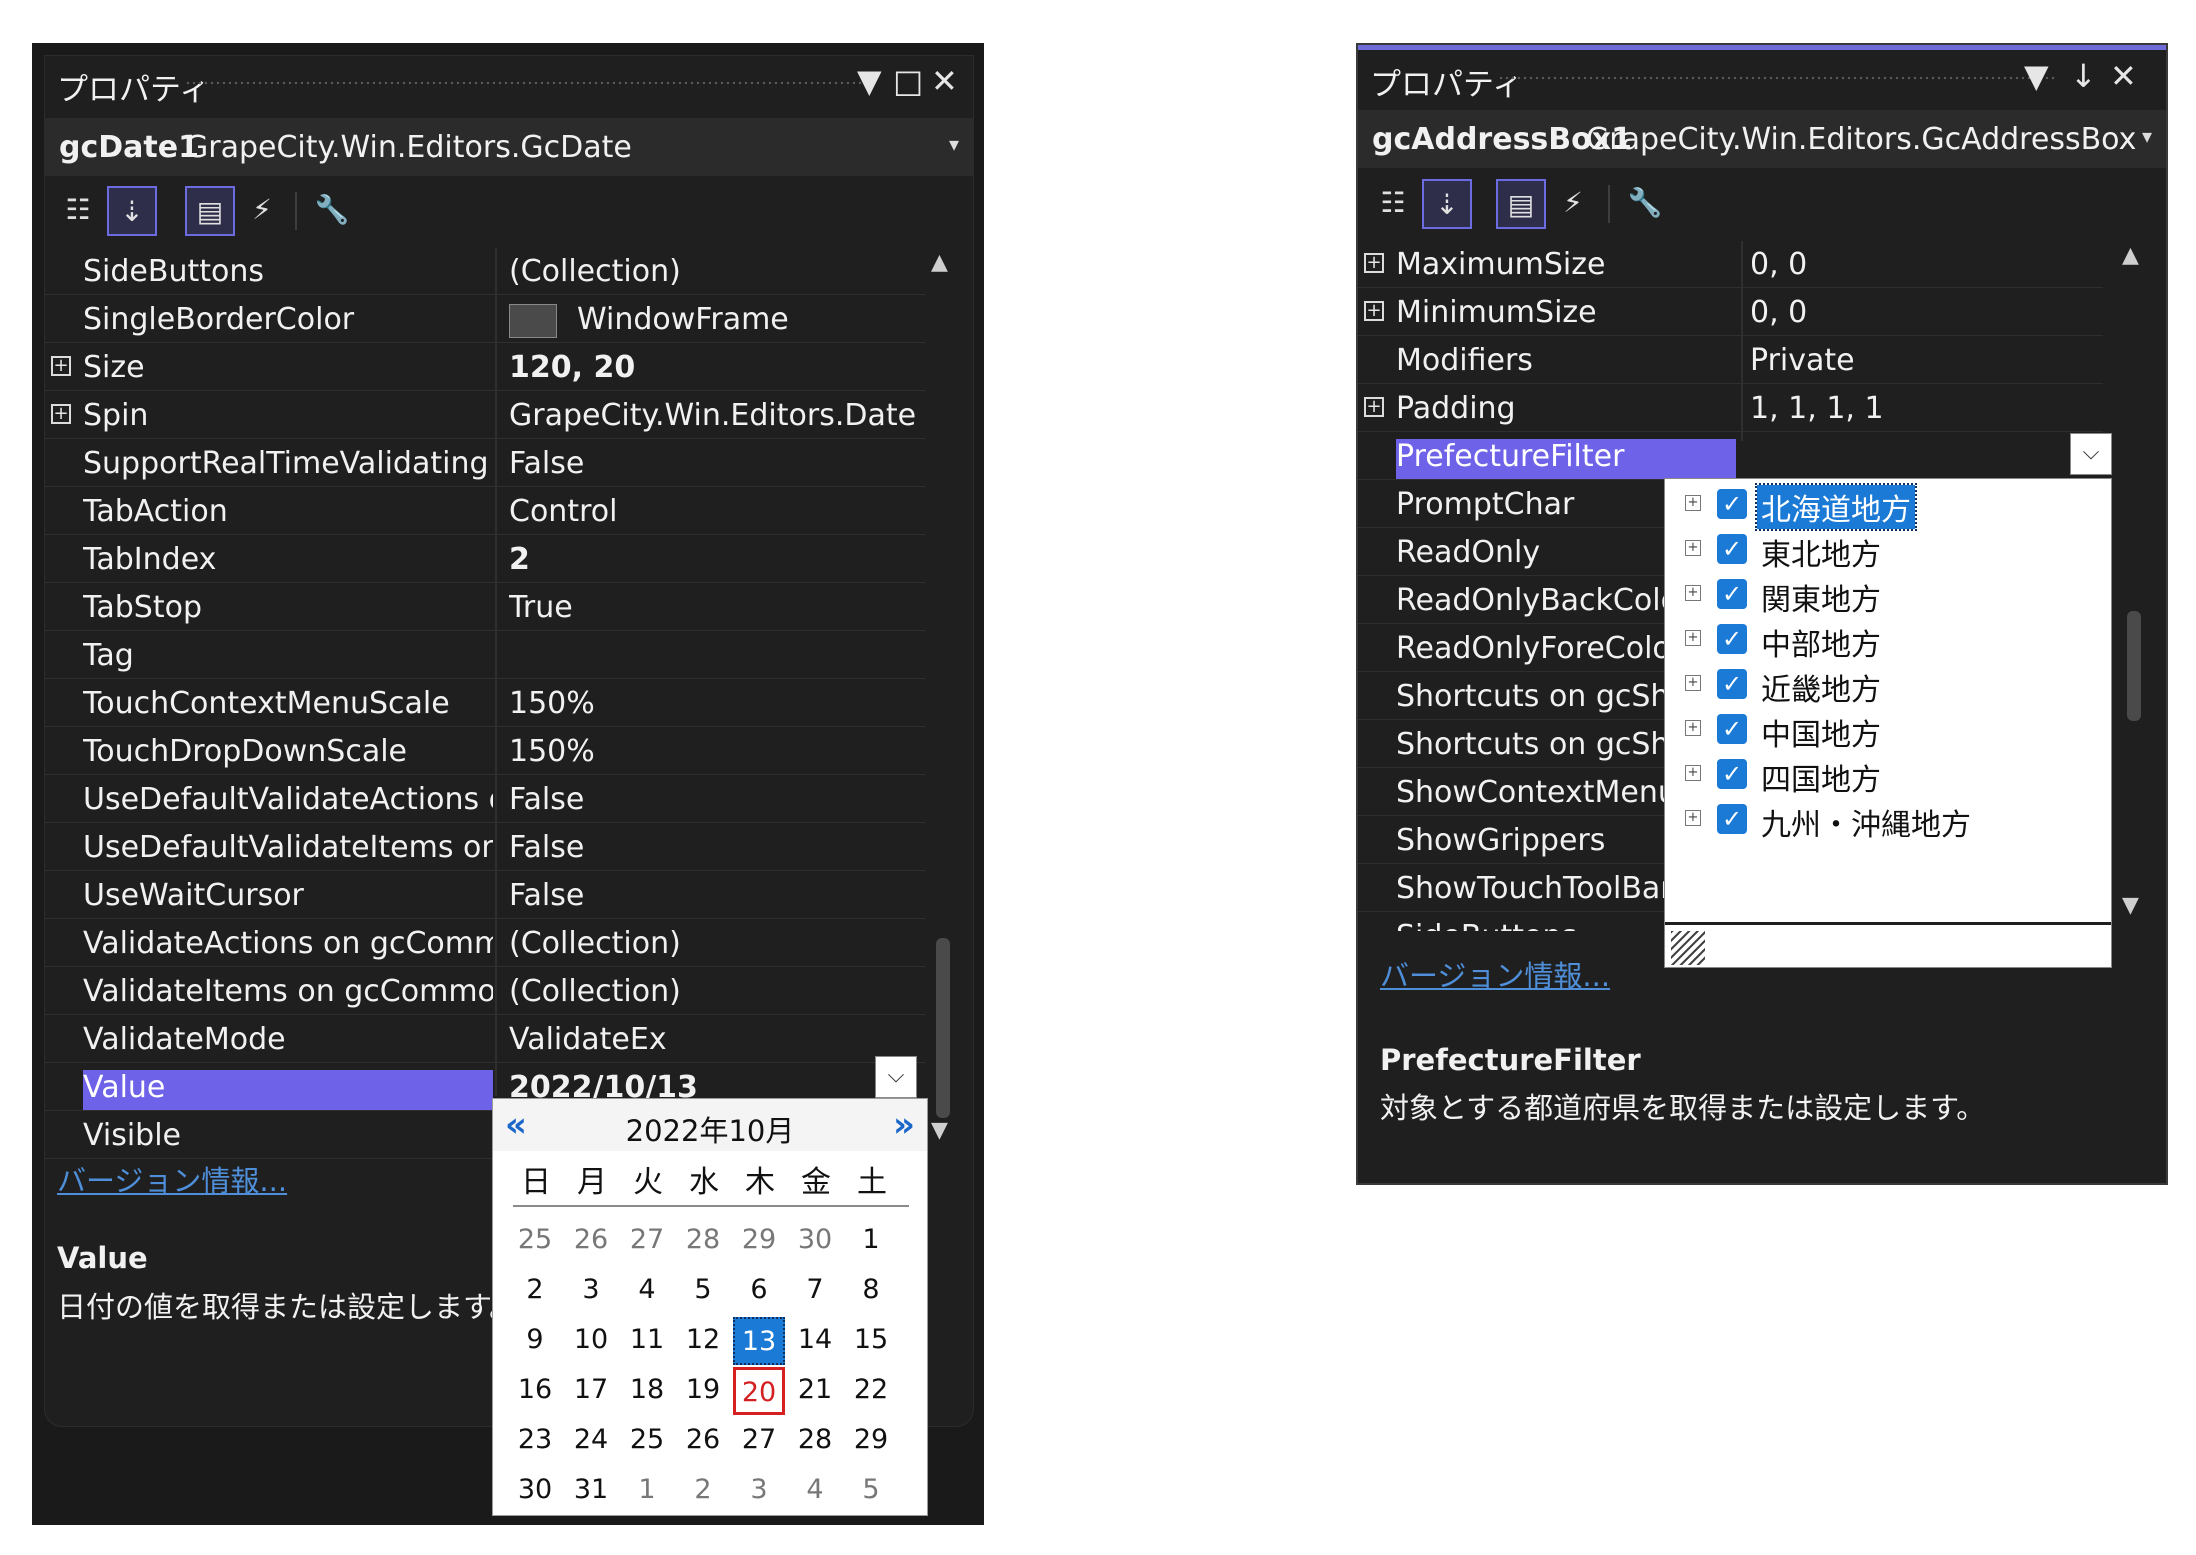  What do you see at coordinates (954, 144) in the screenshot?
I see `chevron-down-icon: ▾` at bounding box center [954, 144].